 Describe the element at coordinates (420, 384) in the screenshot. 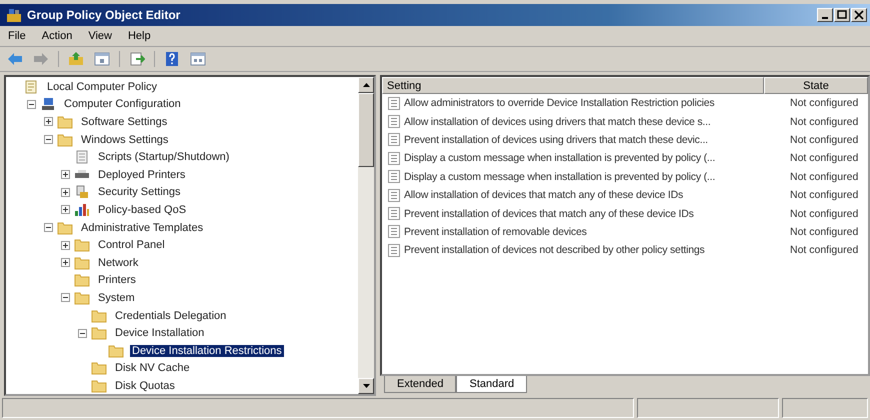

I see `tab: Extended` at that location.